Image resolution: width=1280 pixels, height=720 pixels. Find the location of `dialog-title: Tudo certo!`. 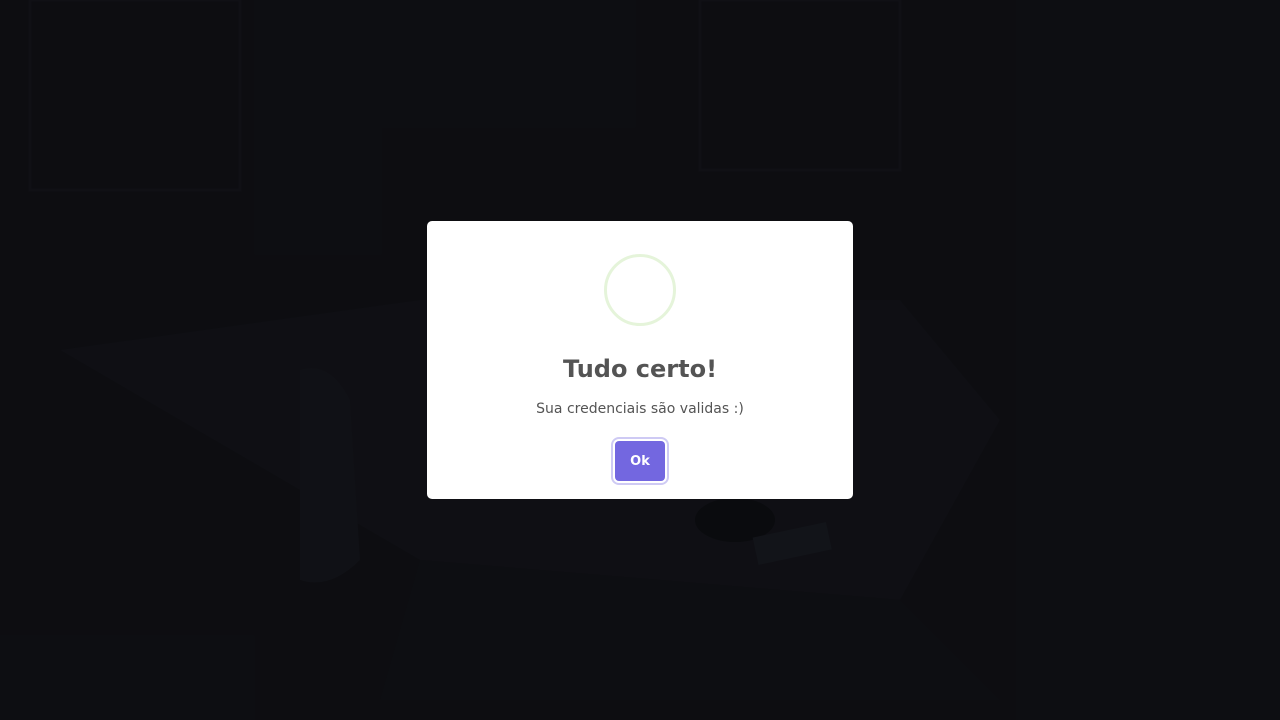

dialog-title: Tudo certo! is located at coordinates (640, 369).